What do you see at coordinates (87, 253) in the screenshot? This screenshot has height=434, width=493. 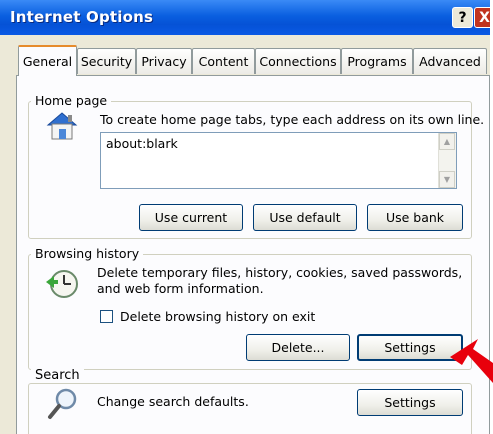 I see `browsing-history-group-label: Browsing history` at bounding box center [87, 253].